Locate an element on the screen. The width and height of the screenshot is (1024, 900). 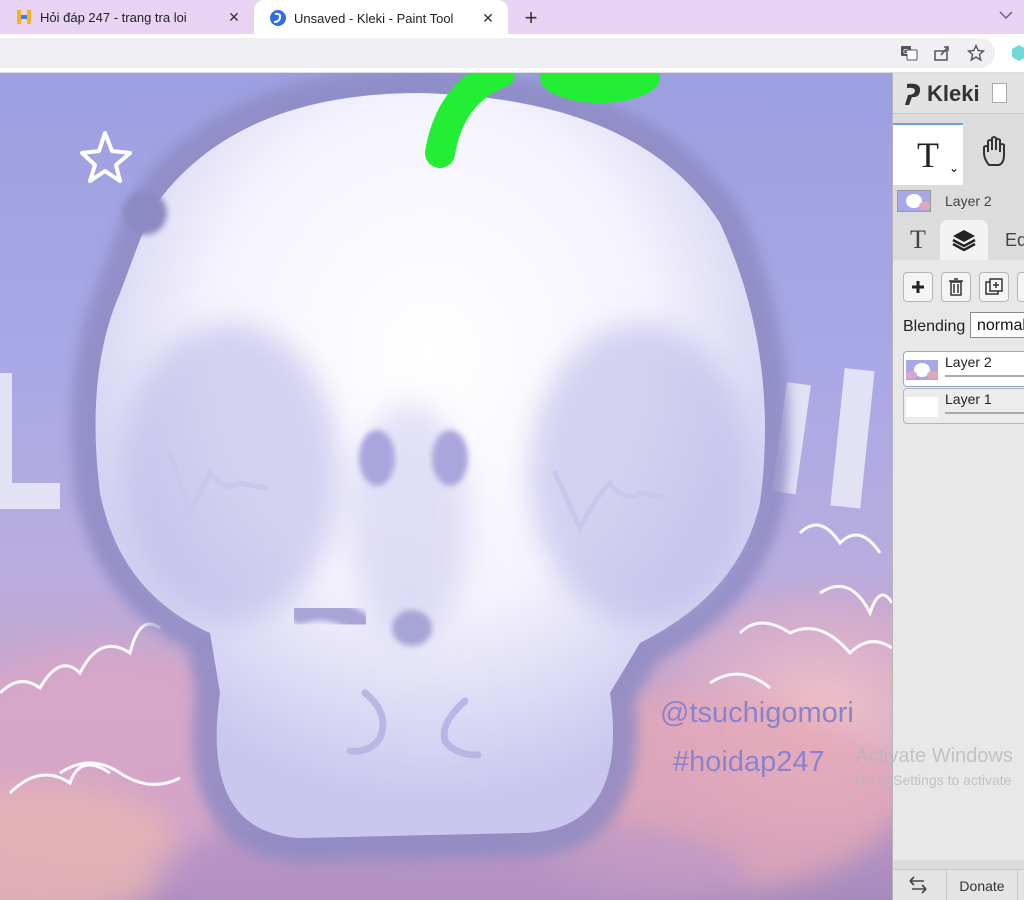
layer-item-2: Layer 2 is located at coordinates (963, 369).